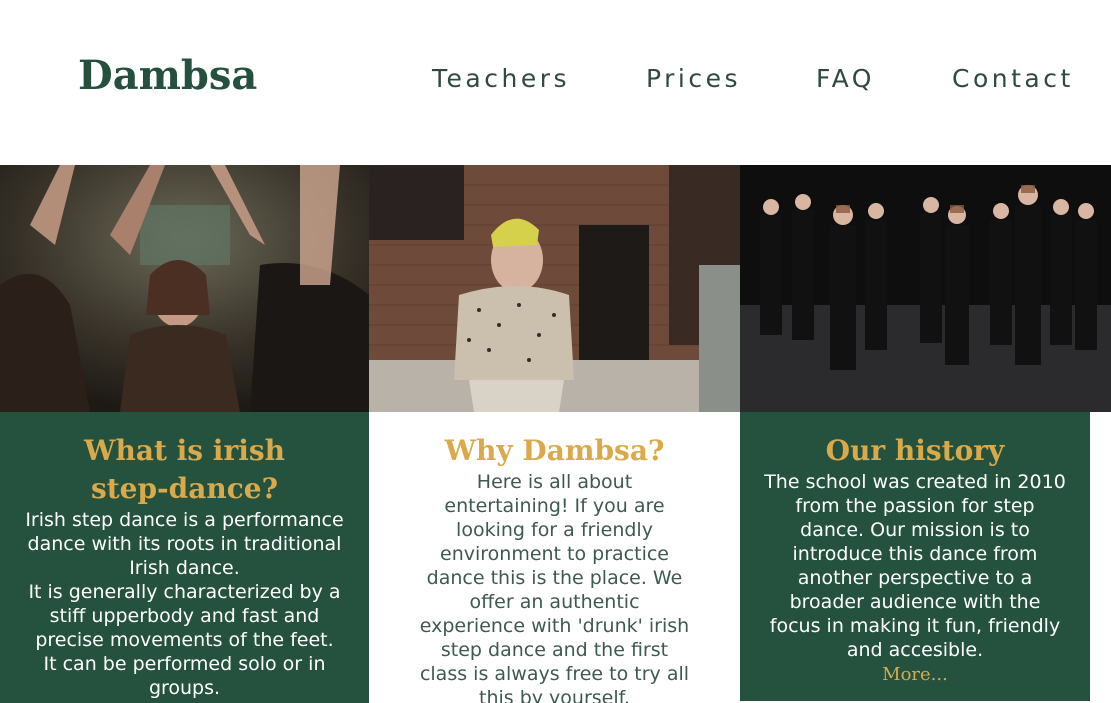  What do you see at coordinates (184, 288) in the screenshot?
I see `crowd-dancing-photo` at bounding box center [184, 288].